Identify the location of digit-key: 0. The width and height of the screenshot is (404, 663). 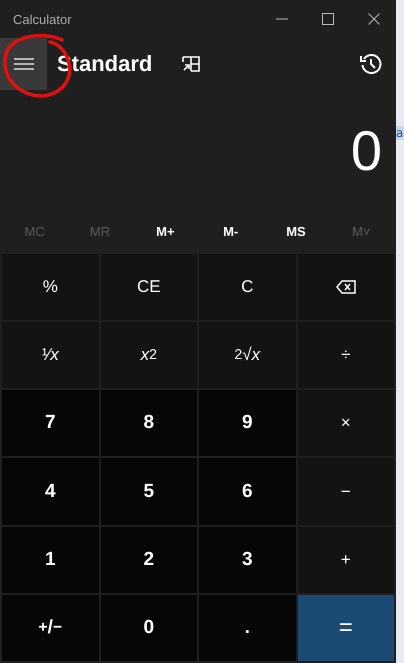
(148, 627).